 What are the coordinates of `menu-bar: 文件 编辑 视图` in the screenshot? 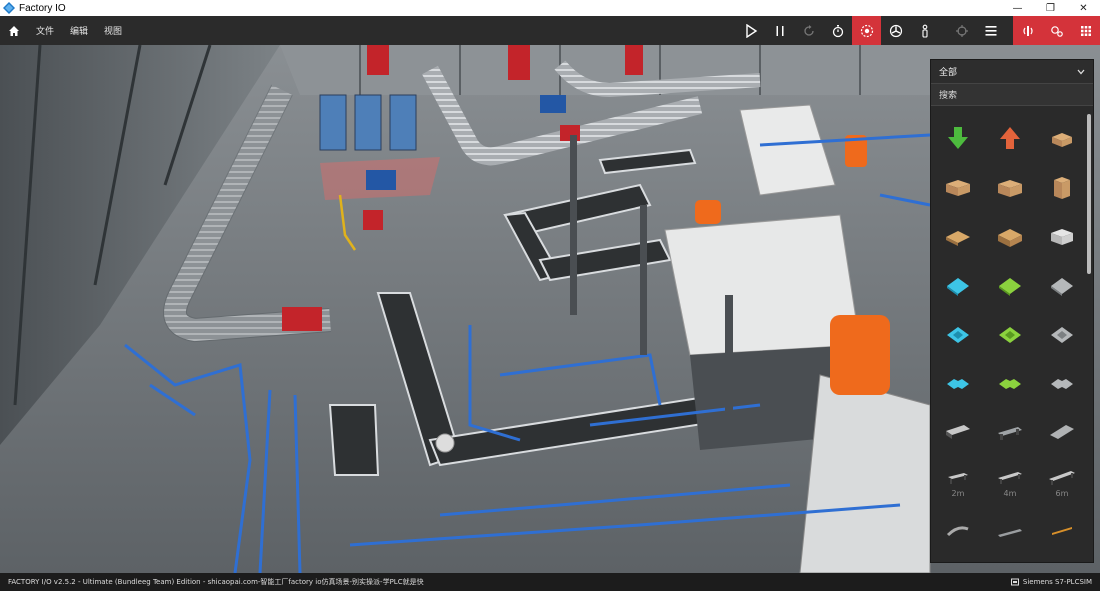 It's located at (550, 30).